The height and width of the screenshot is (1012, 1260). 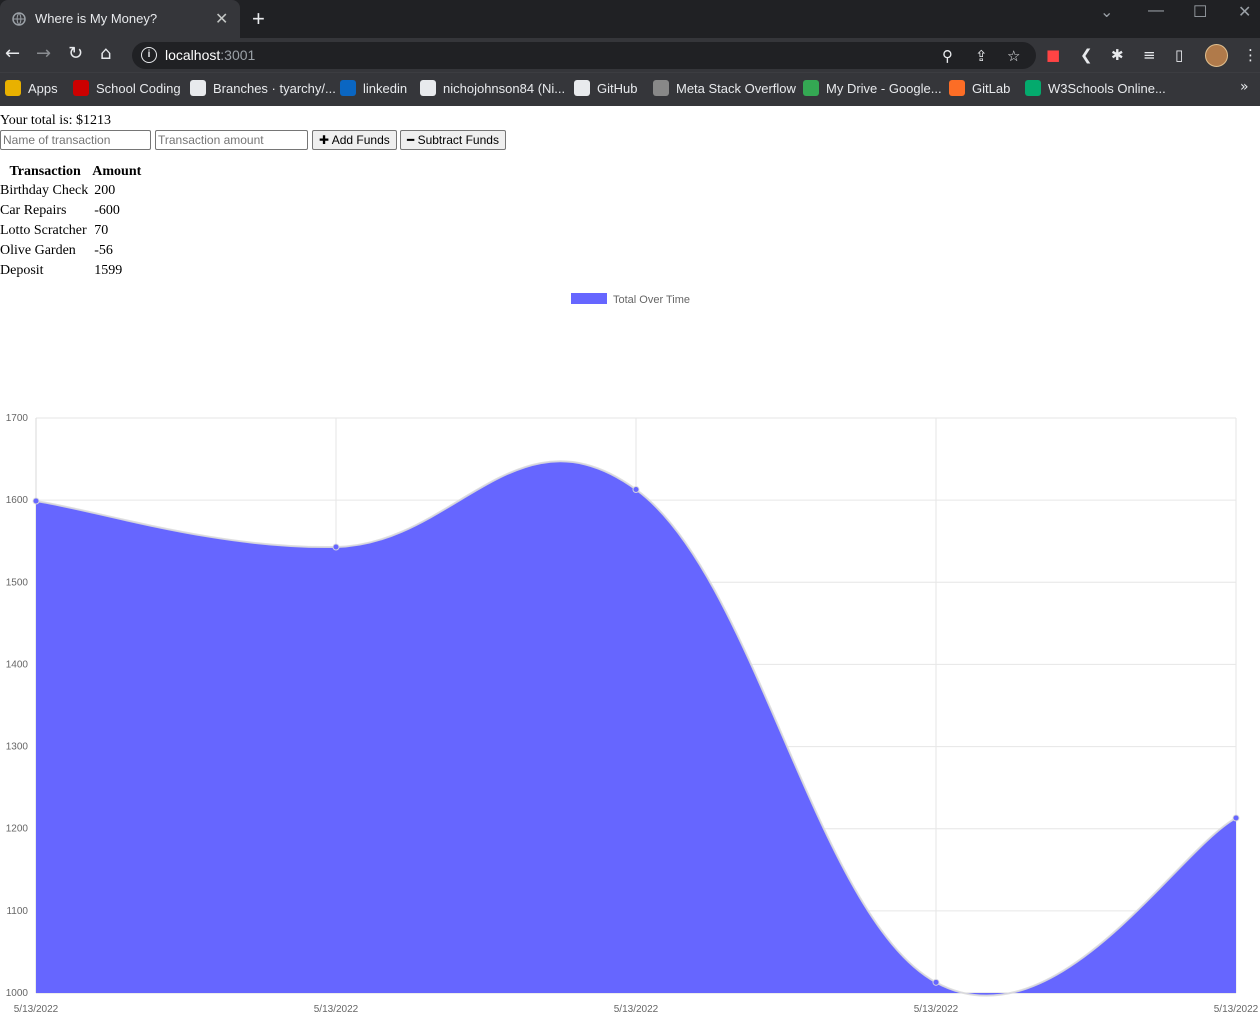 What do you see at coordinates (736, 88) in the screenshot?
I see `bookmark-label: Meta Stack Overflow` at bounding box center [736, 88].